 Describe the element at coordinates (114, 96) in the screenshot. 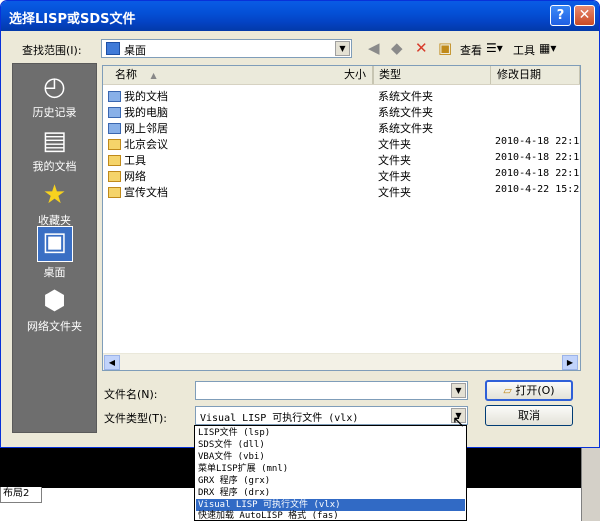

I see `system-folder-icon` at that location.